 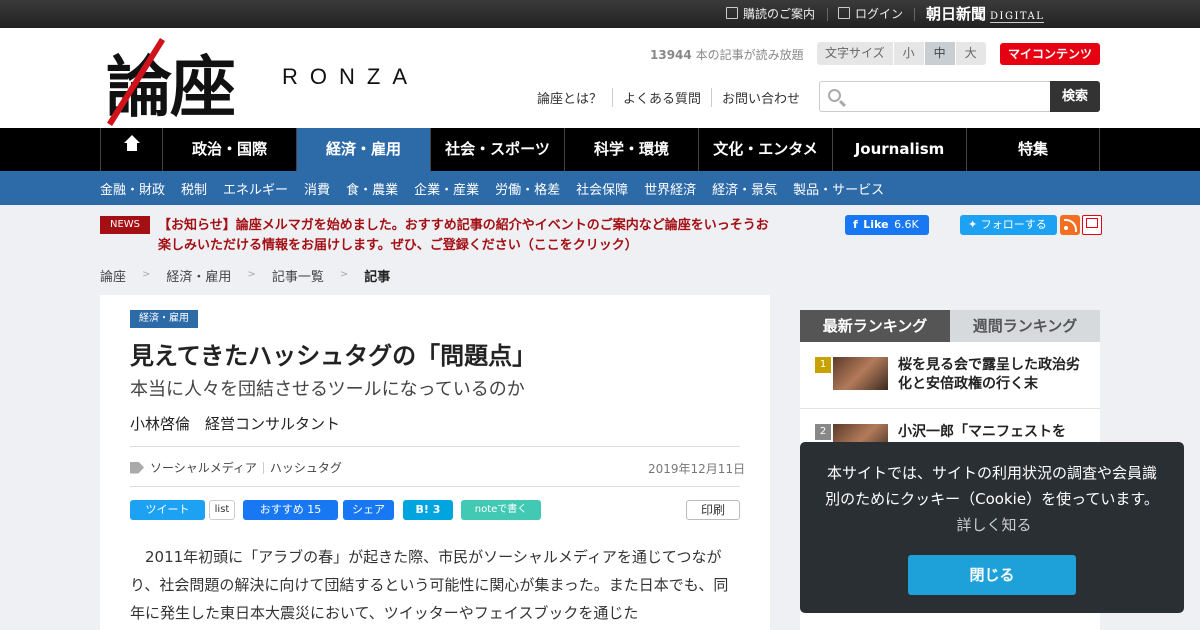 I want to click on font-size-label: 文字サイズ, so click(x=855, y=53).